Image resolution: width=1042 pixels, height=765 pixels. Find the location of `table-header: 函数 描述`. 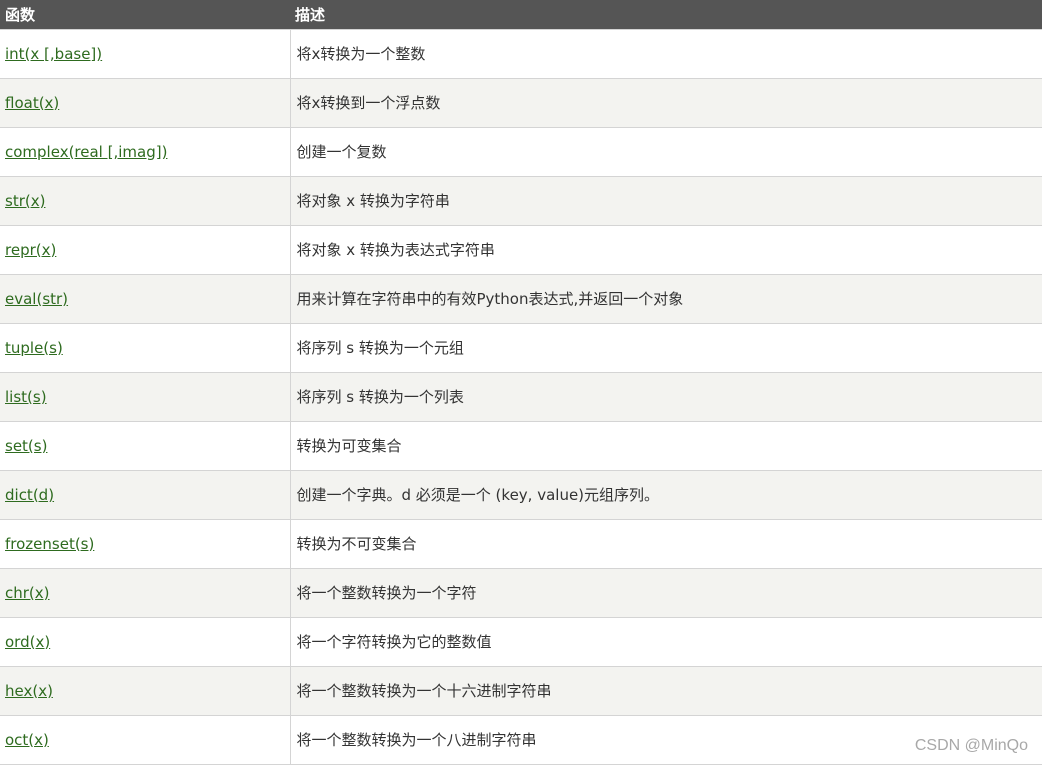

table-header: 函数 描述 is located at coordinates (521, 14).